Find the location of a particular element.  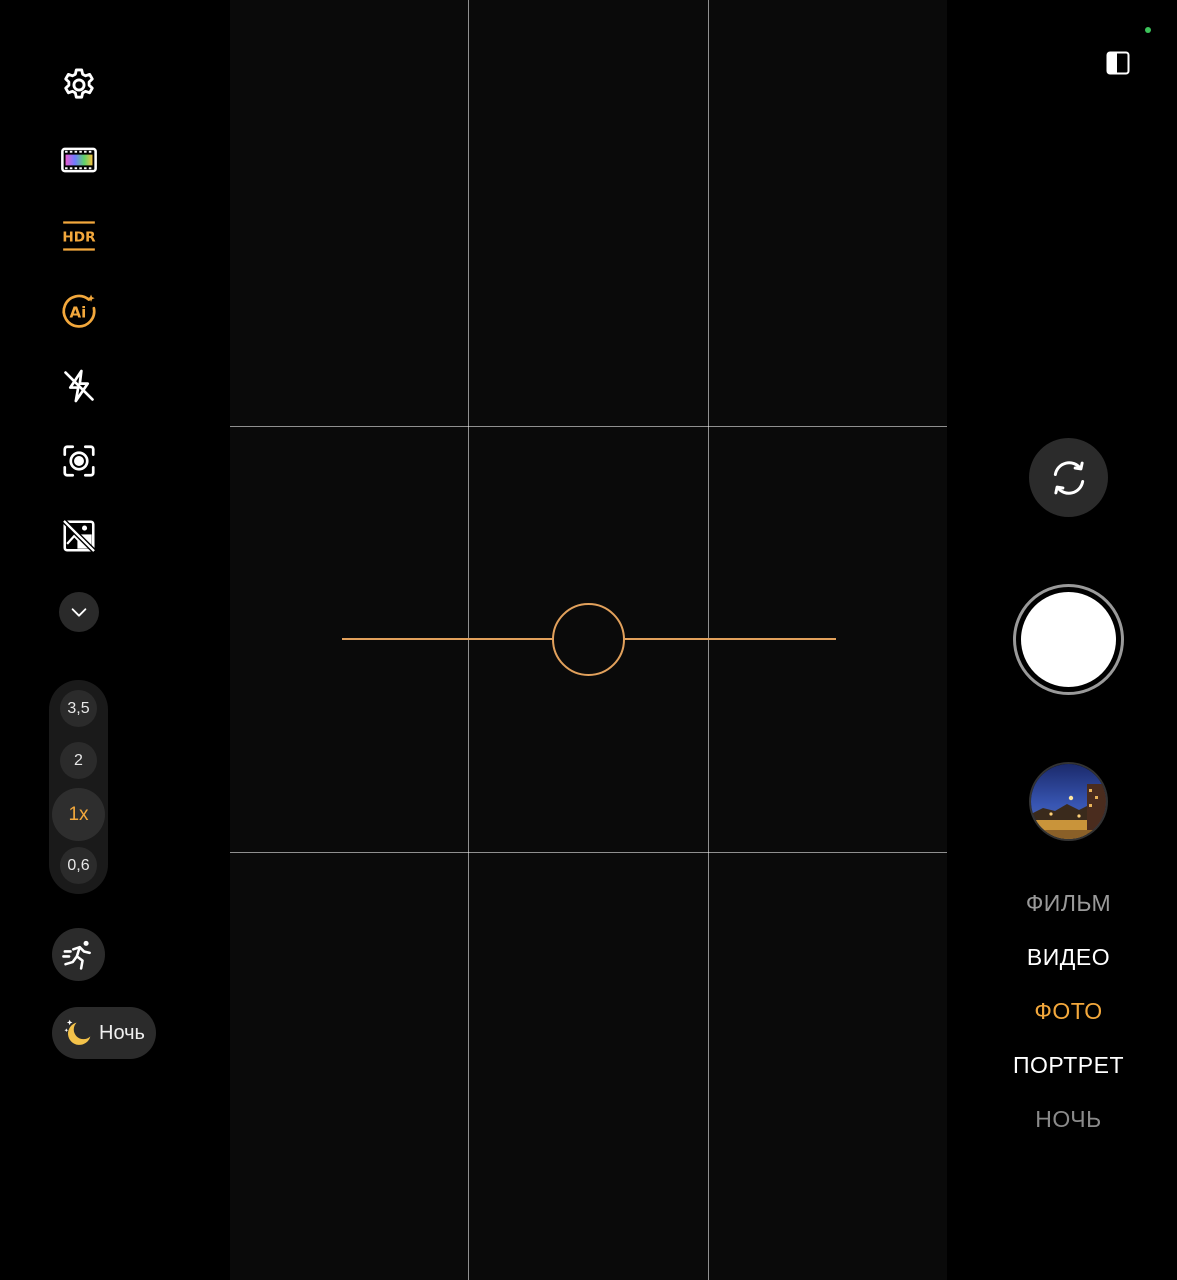

zoom-level-1x: 1x is located at coordinates (78, 814).